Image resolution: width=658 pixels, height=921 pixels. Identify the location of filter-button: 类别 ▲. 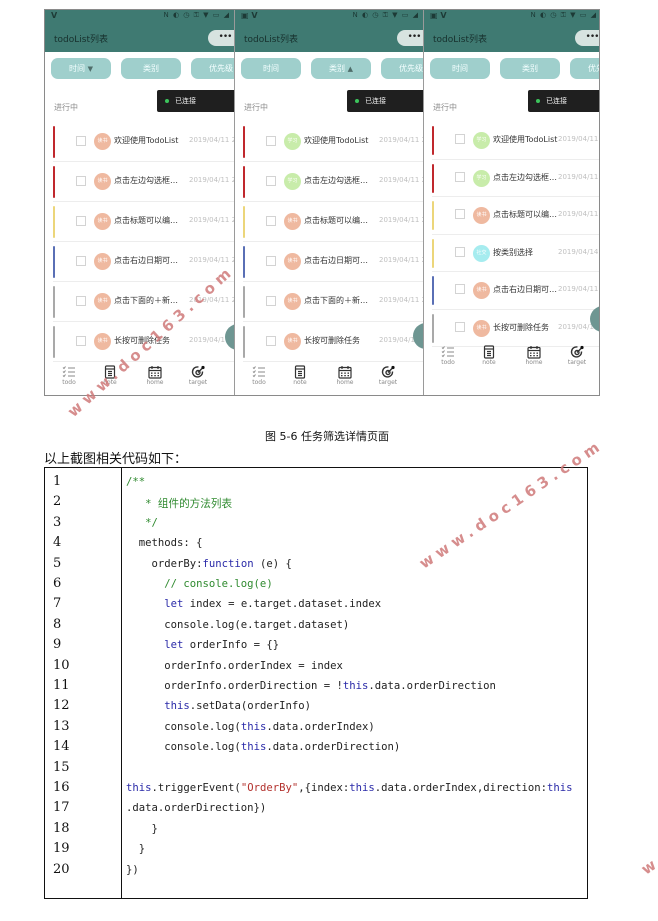
(341, 68).